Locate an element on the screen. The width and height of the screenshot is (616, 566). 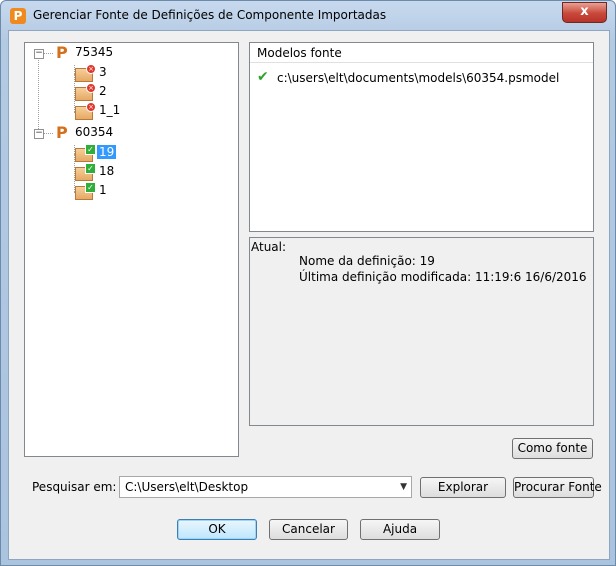
tree-expander-60354: − is located at coordinates (39, 134).